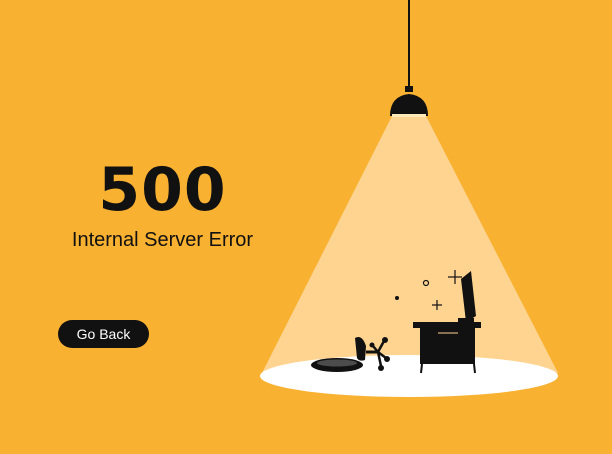  What do you see at coordinates (162, 190) in the screenshot?
I see `error-code: 500` at bounding box center [162, 190].